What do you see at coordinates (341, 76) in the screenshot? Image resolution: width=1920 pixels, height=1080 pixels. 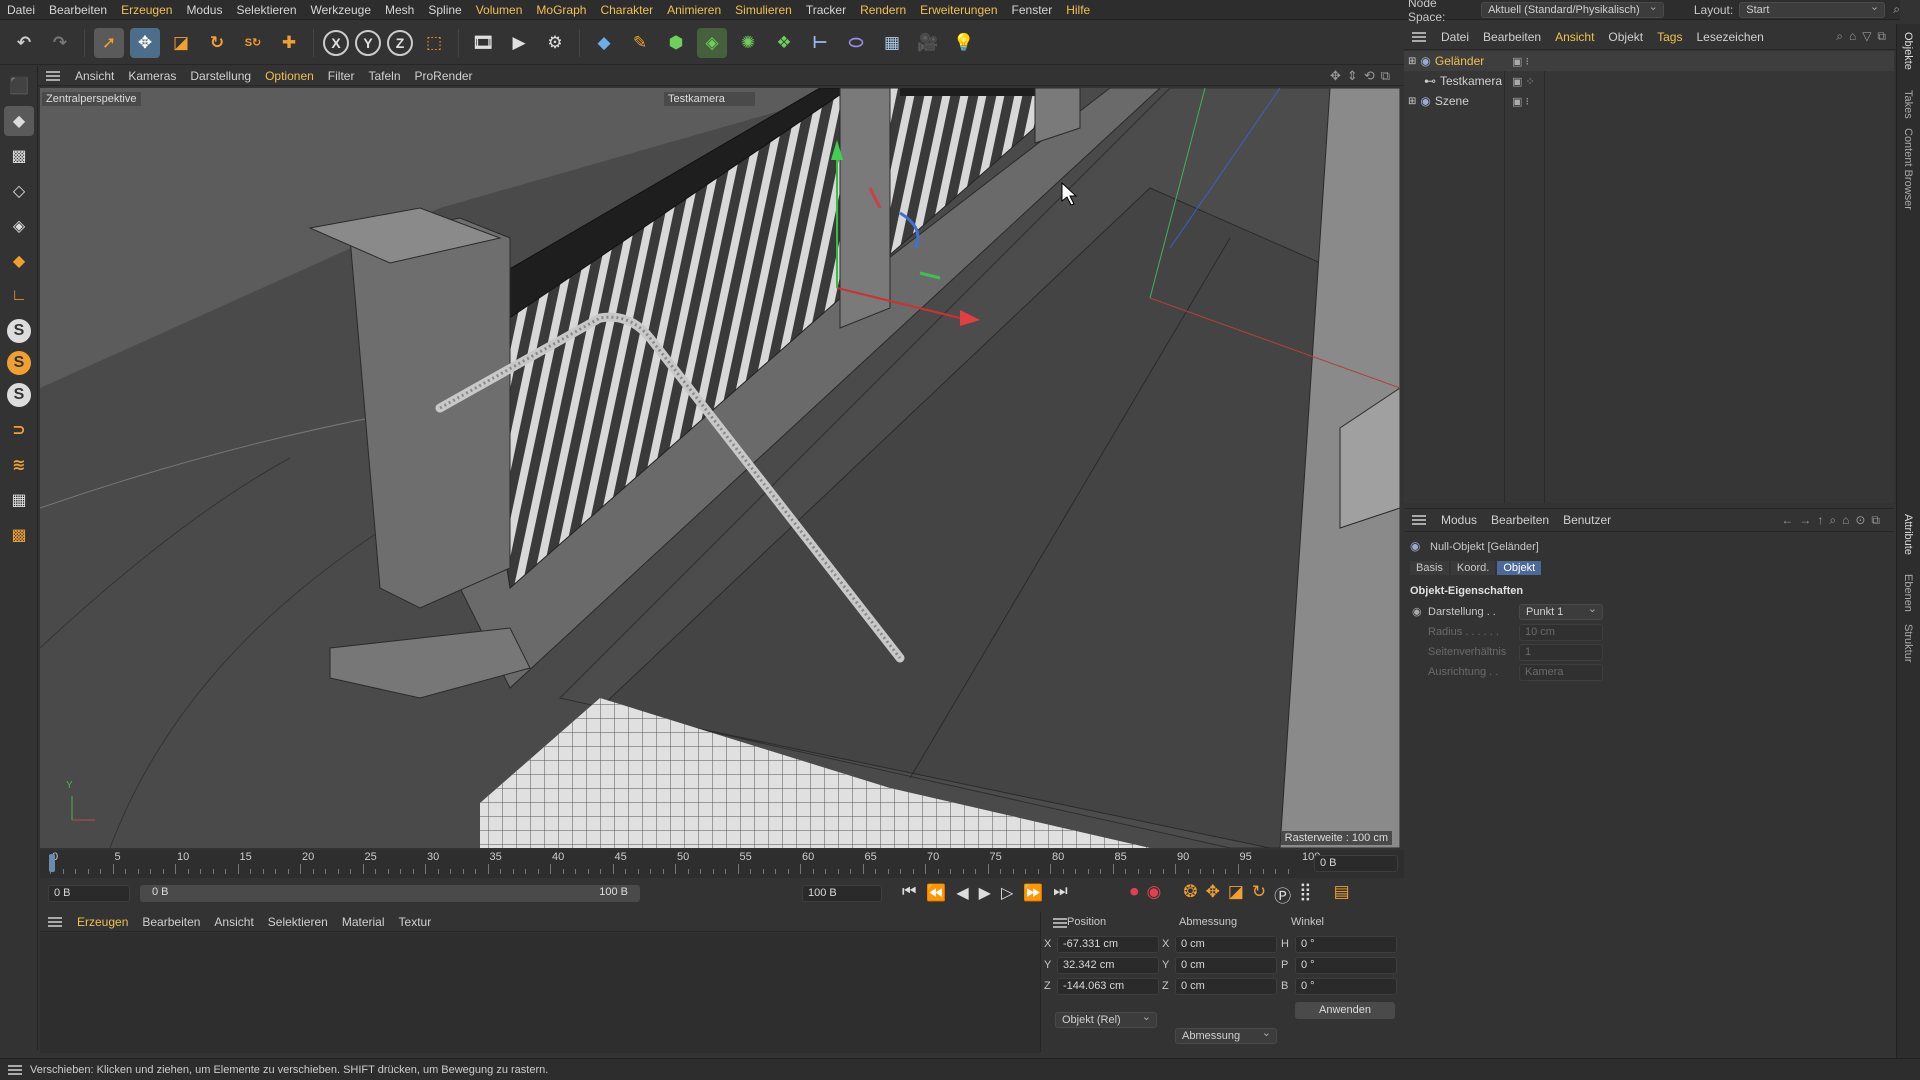 I see `vp-menu-filter: Filter` at bounding box center [341, 76].